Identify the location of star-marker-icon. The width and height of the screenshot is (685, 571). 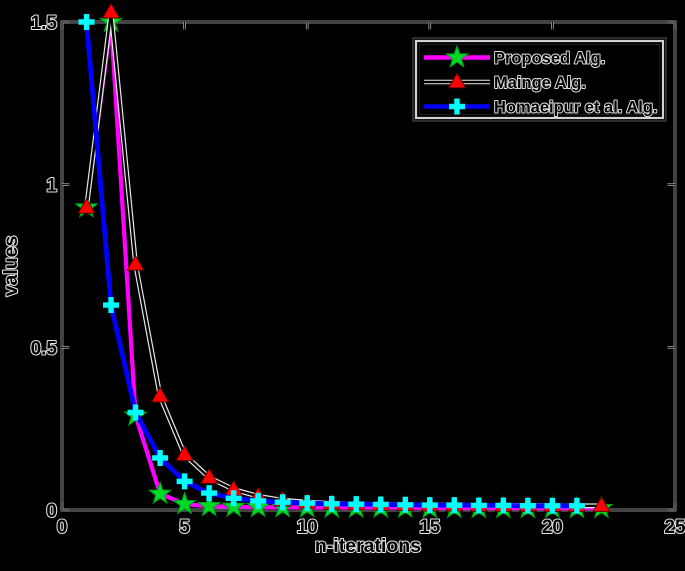
(160, 492).